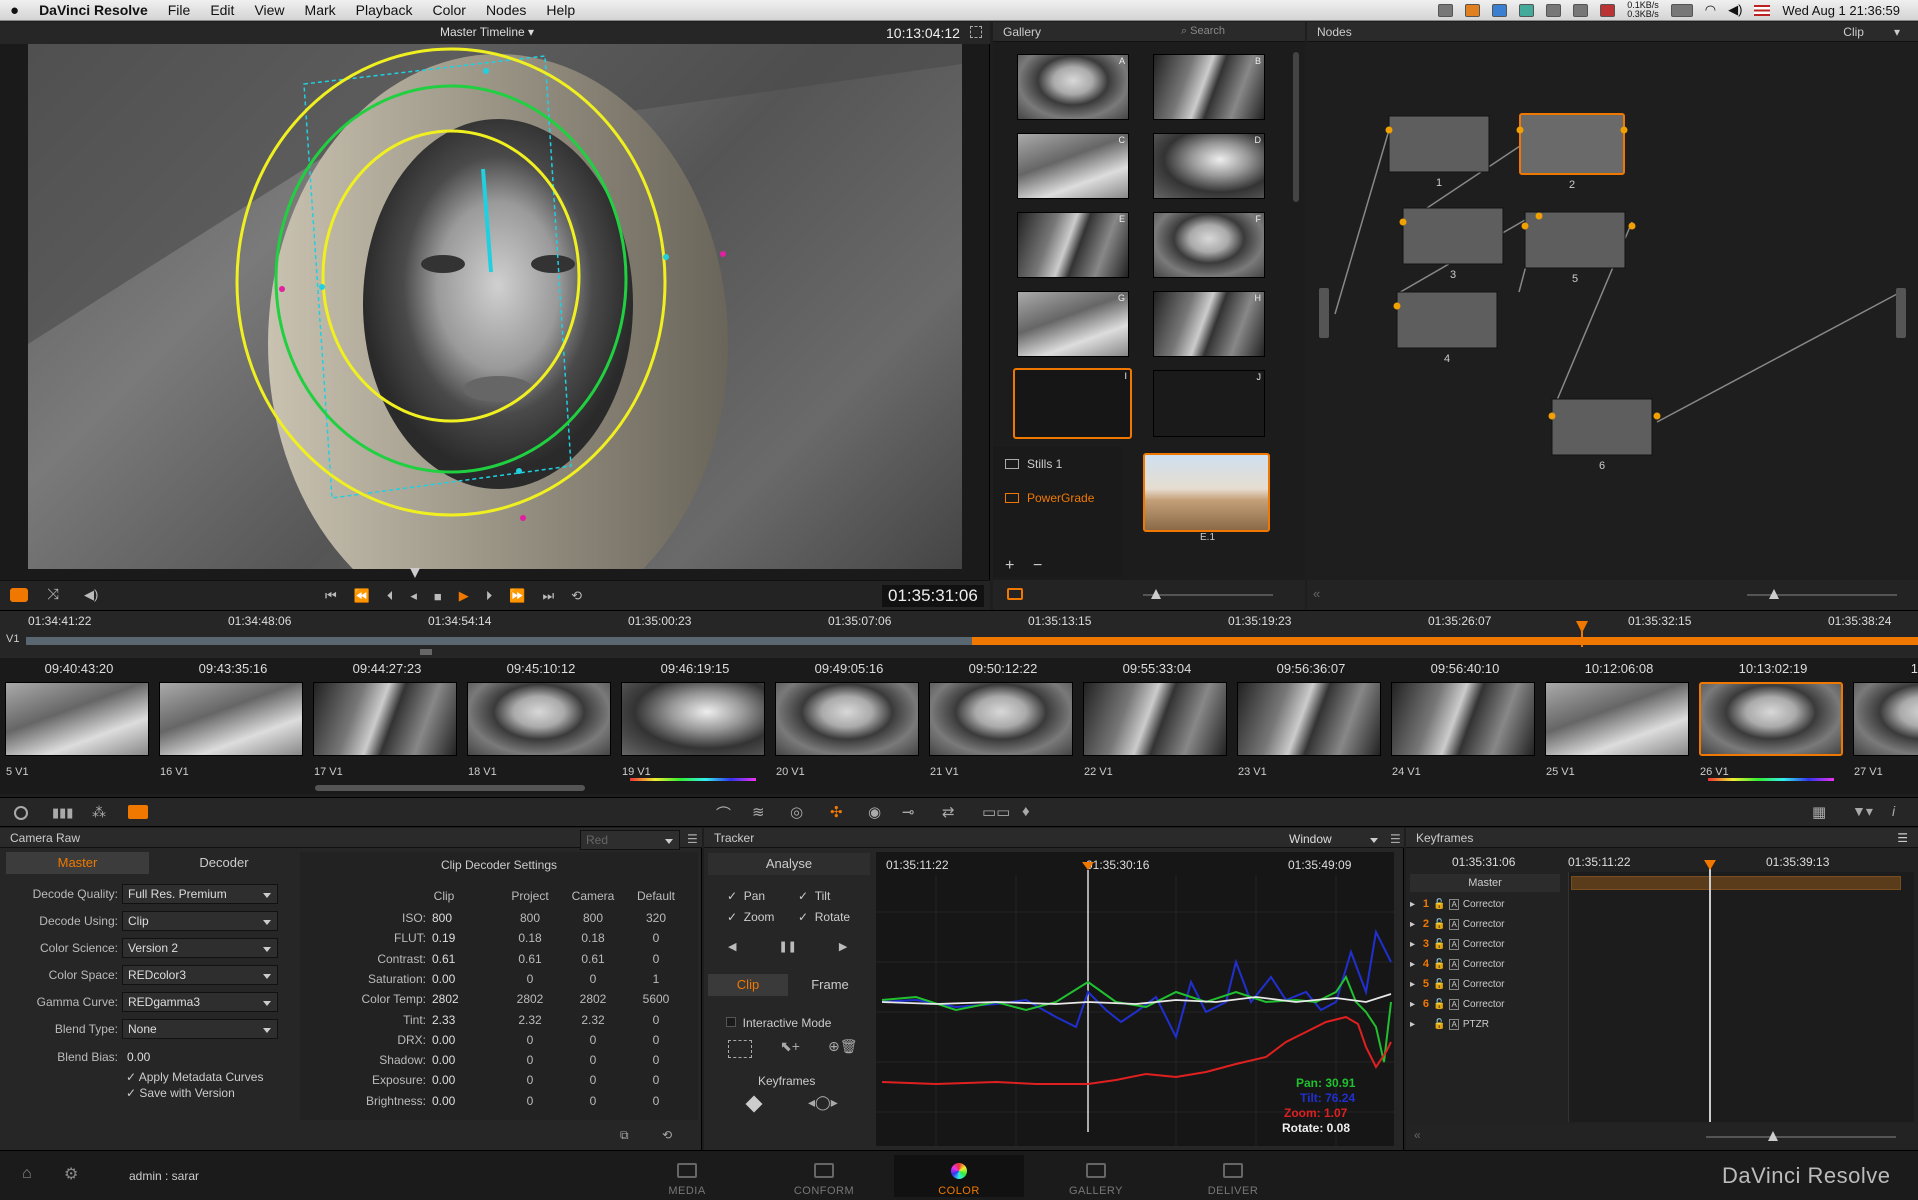 This screenshot has height=1200, width=1918. What do you see at coordinates (71, 1174) in the screenshot?
I see `settings-icon: ⚙` at bounding box center [71, 1174].